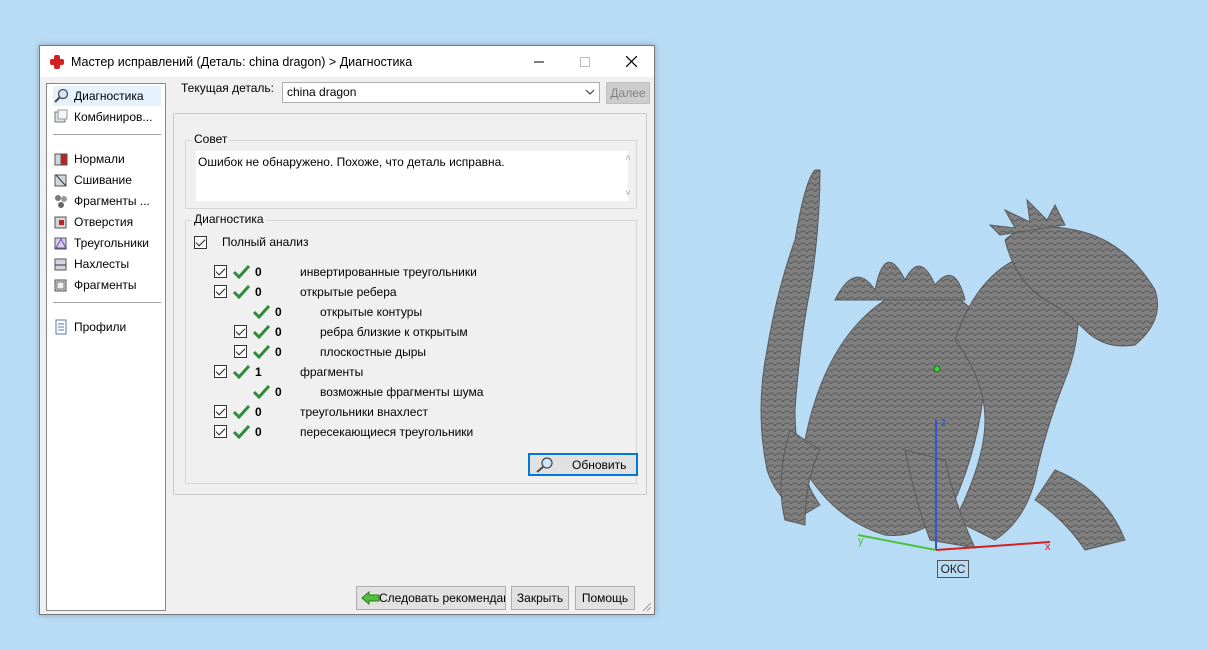  Describe the element at coordinates (441, 92) in the screenshot. I see `current-part-select: china dragon` at that location.